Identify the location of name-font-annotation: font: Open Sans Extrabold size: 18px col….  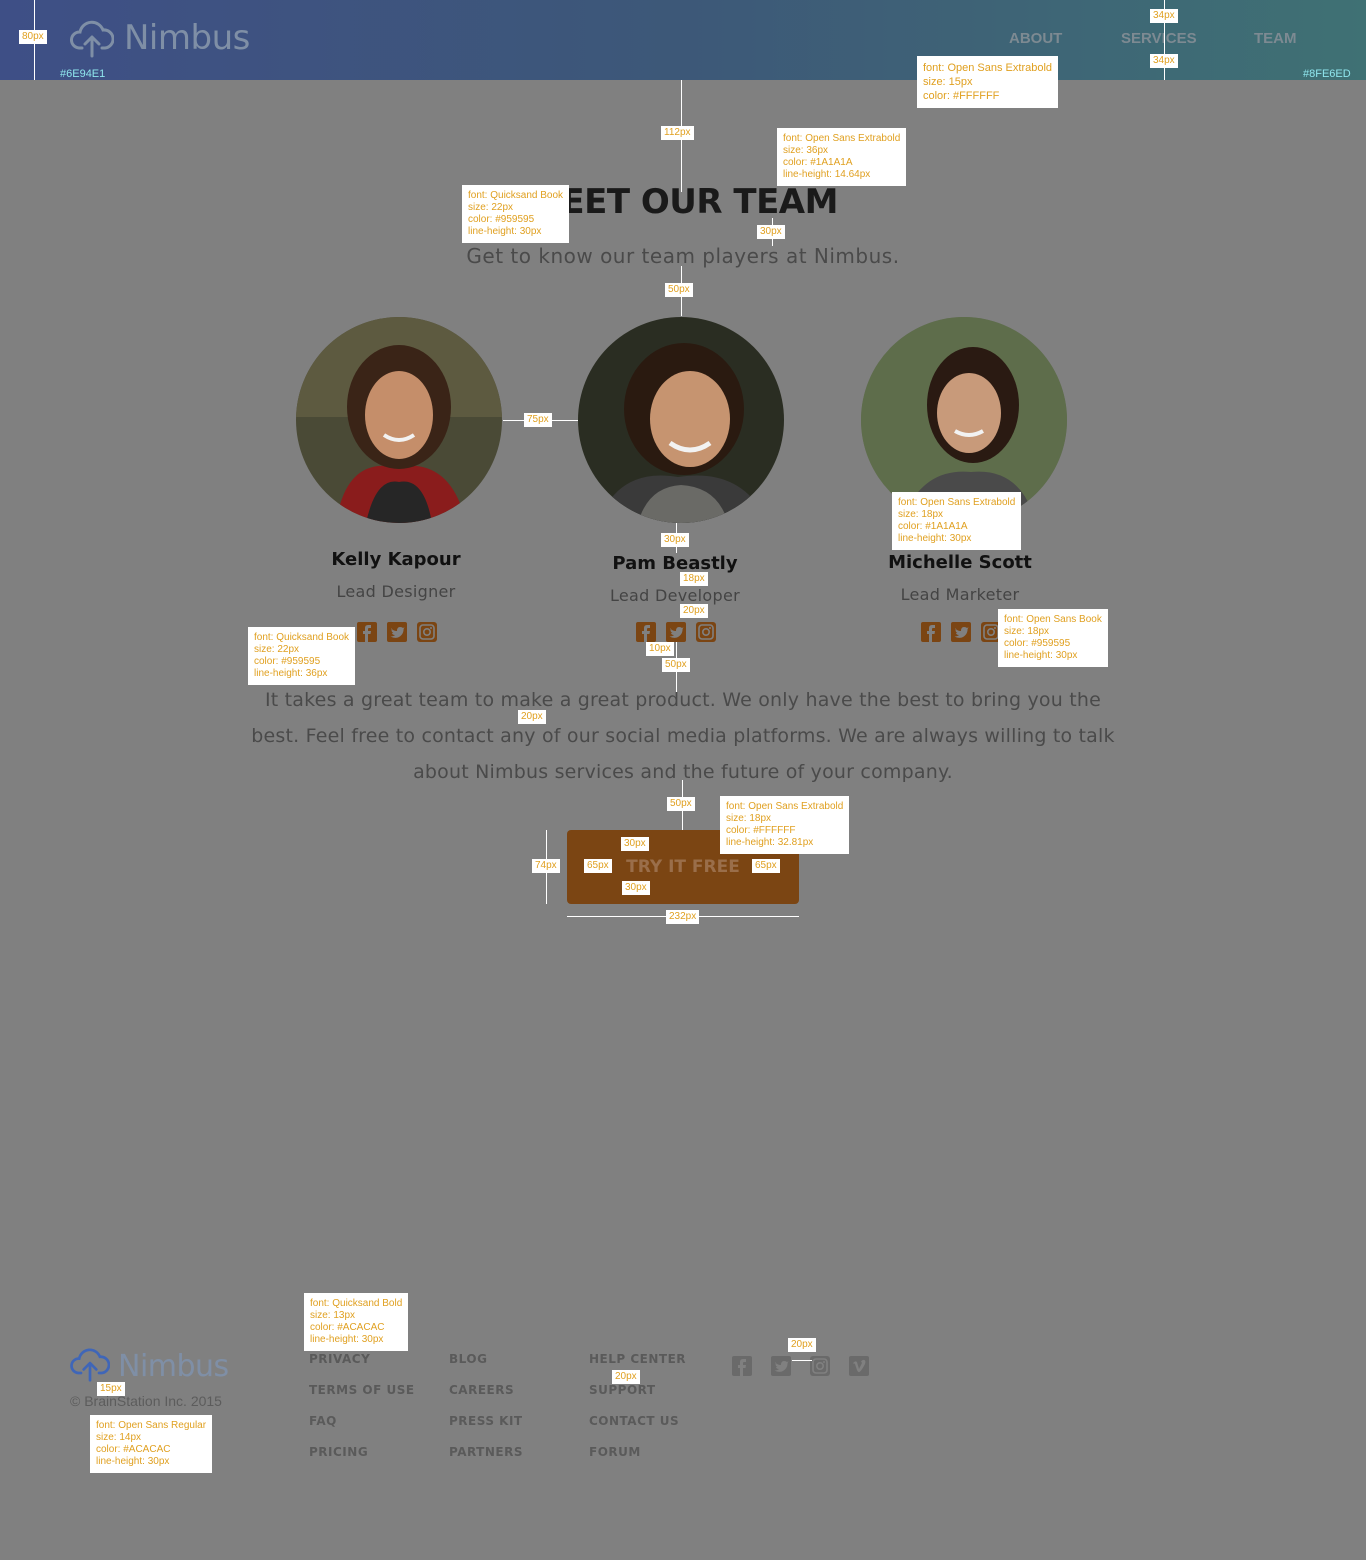
(957, 521).